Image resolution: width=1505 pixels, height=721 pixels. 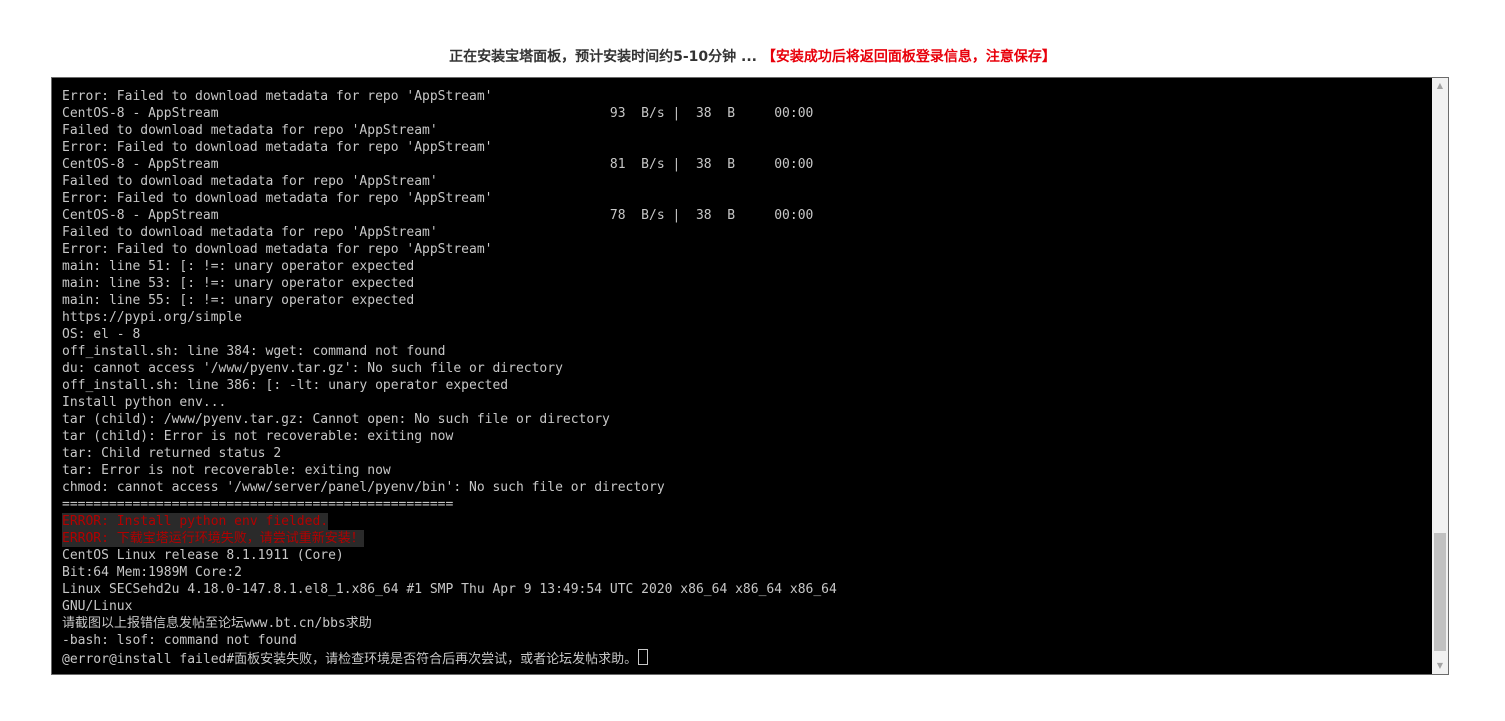 I want to click on scroll-down-arrow-icon: ▼, so click(x=1440, y=666).